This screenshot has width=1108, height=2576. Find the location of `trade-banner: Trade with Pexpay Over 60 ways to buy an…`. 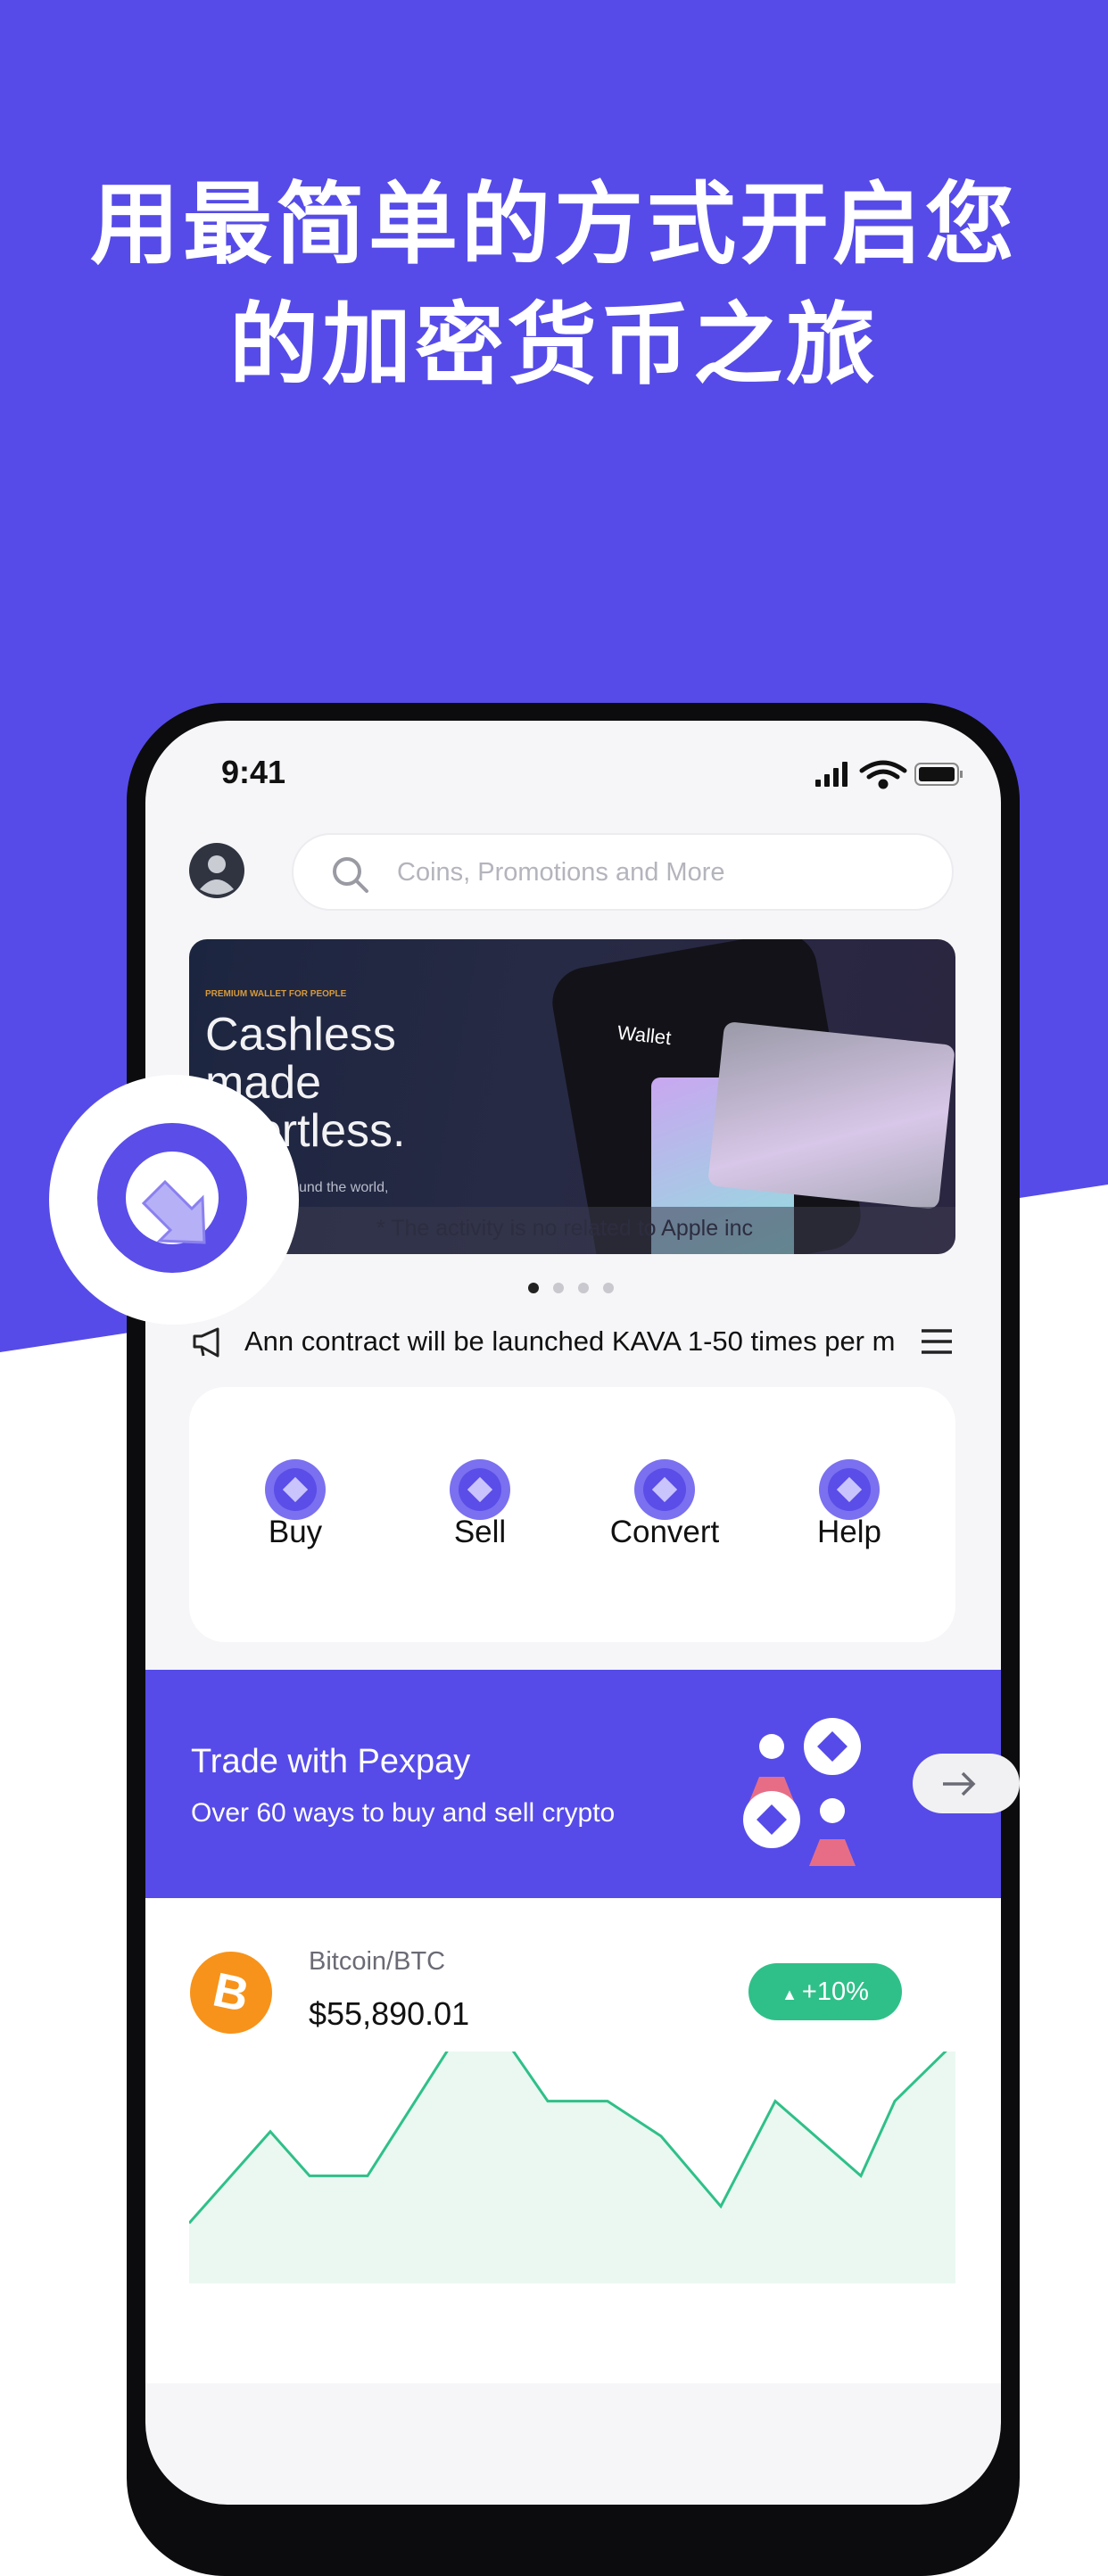

trade-banner: Trade with Pexpay Over 60 ways to buy an… is located at coordinates (582, 1784).